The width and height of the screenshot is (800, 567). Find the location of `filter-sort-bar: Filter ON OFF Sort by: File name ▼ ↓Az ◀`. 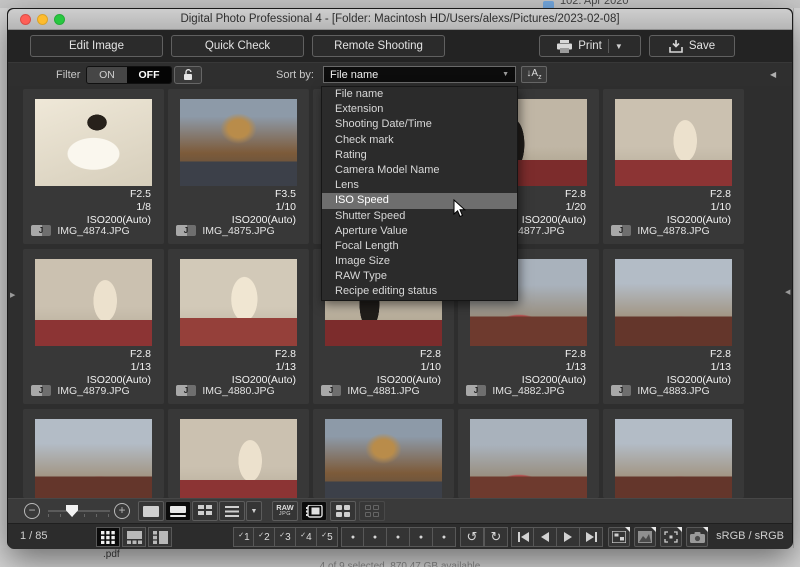

filter-sort-bar: Filter ON OFF Sort by: File name ▼ ↓Az ◀ is located at coordinates (400, 74).